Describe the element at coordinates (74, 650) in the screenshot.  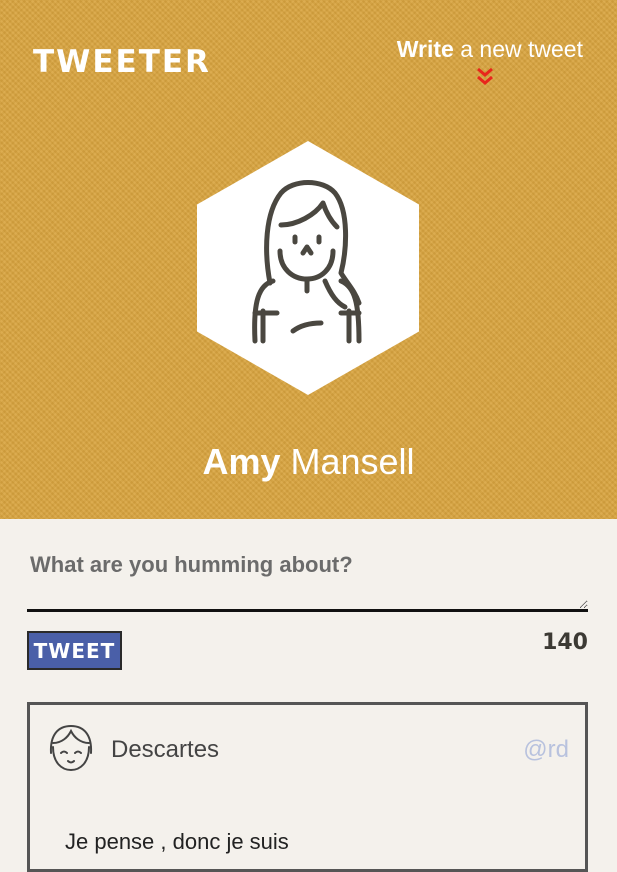
I see `tweet-button: Tweet` at that location.